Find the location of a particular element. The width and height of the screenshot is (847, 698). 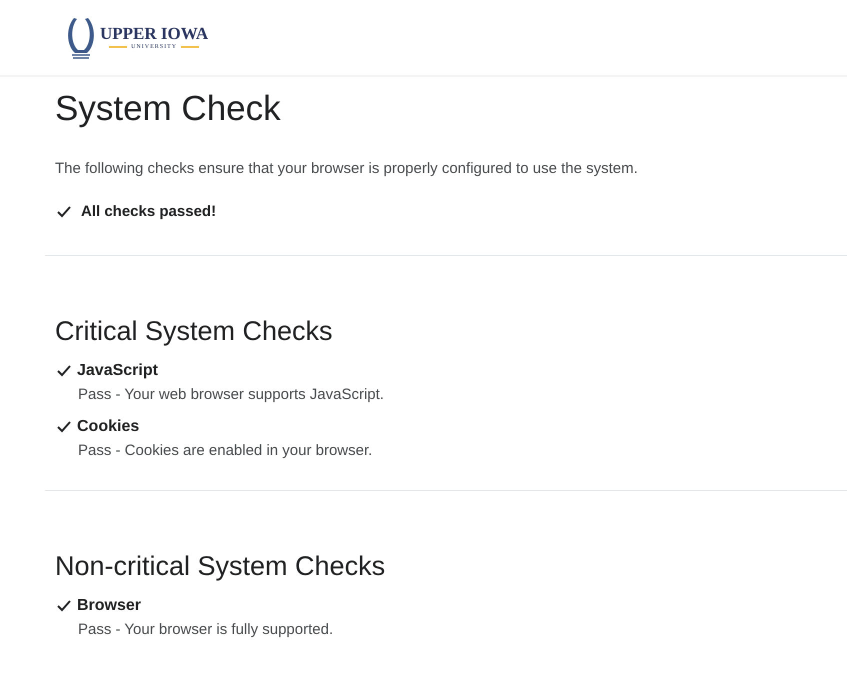

check-result: Pass - Your web browser supports JavaScript. is located at coordinates (231, 395).